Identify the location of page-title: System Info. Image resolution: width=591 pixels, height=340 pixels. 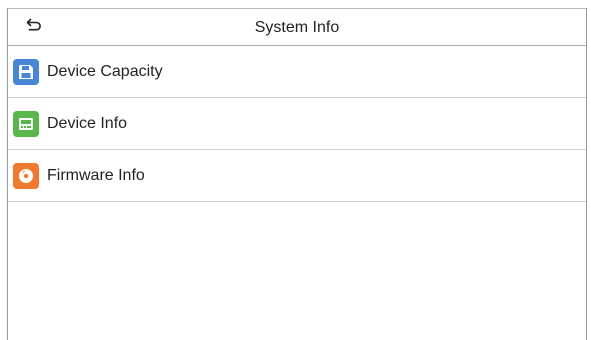
(297, 27).